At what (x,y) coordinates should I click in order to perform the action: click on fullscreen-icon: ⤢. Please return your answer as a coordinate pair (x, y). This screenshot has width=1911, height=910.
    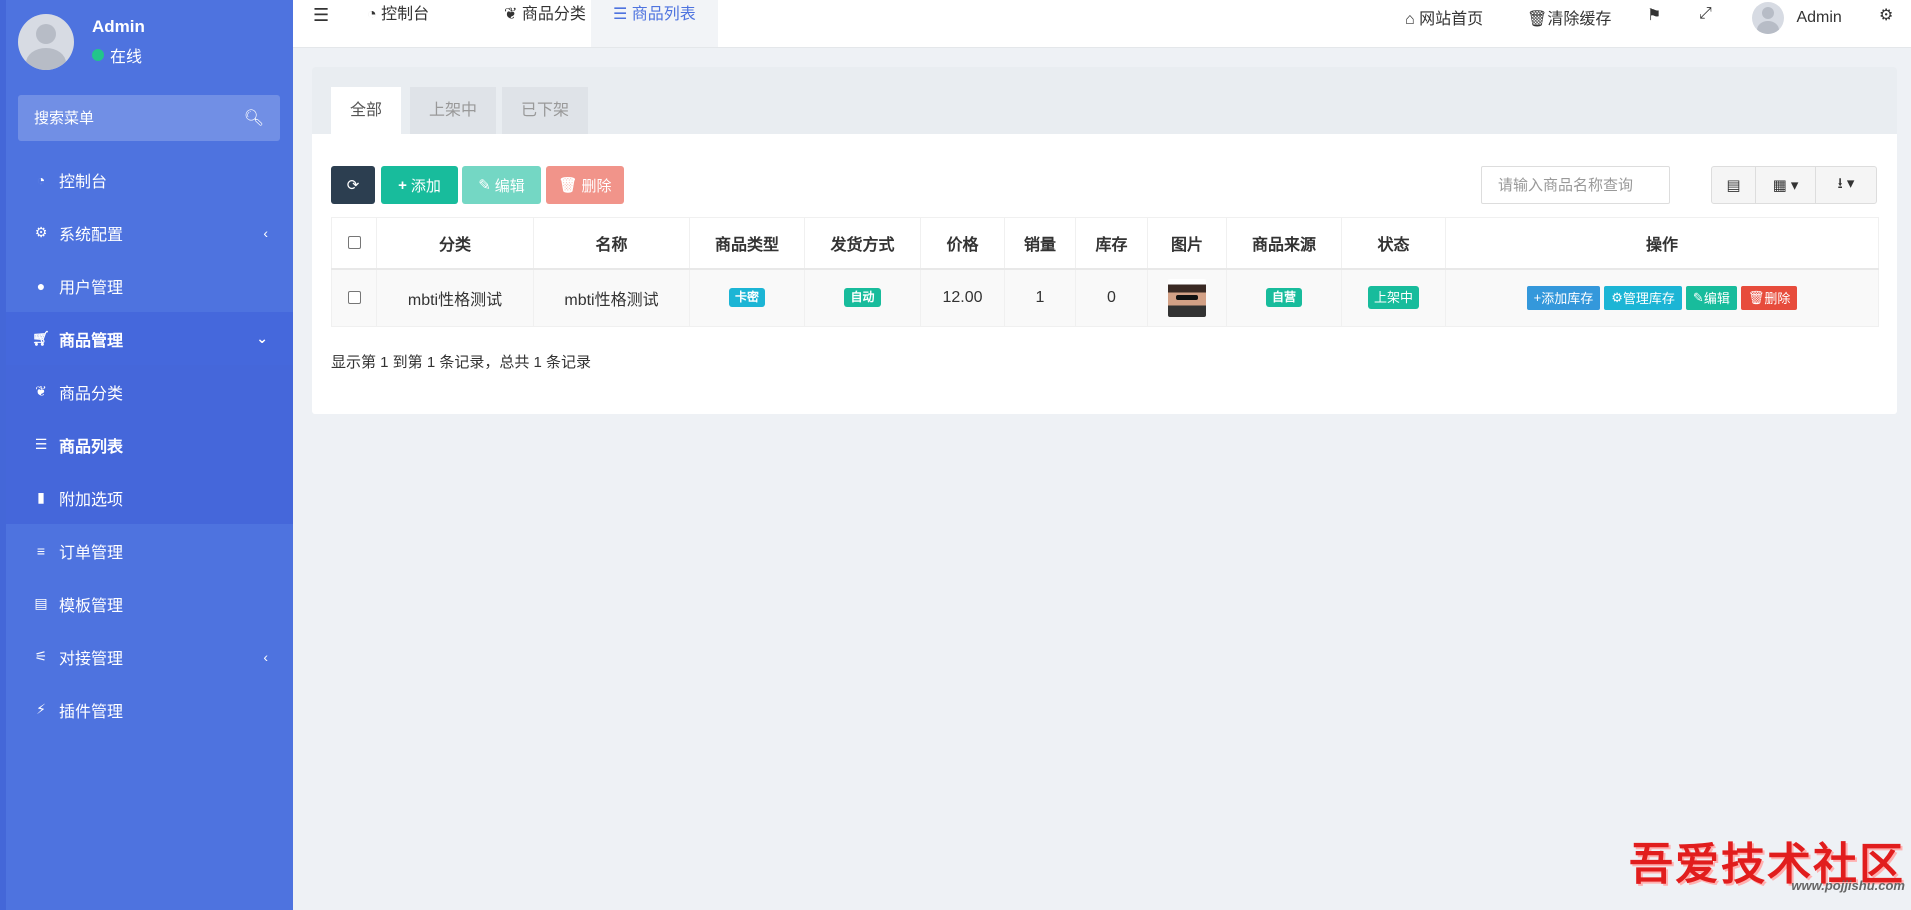
    Looking at the image, I should click on (1705, 14).